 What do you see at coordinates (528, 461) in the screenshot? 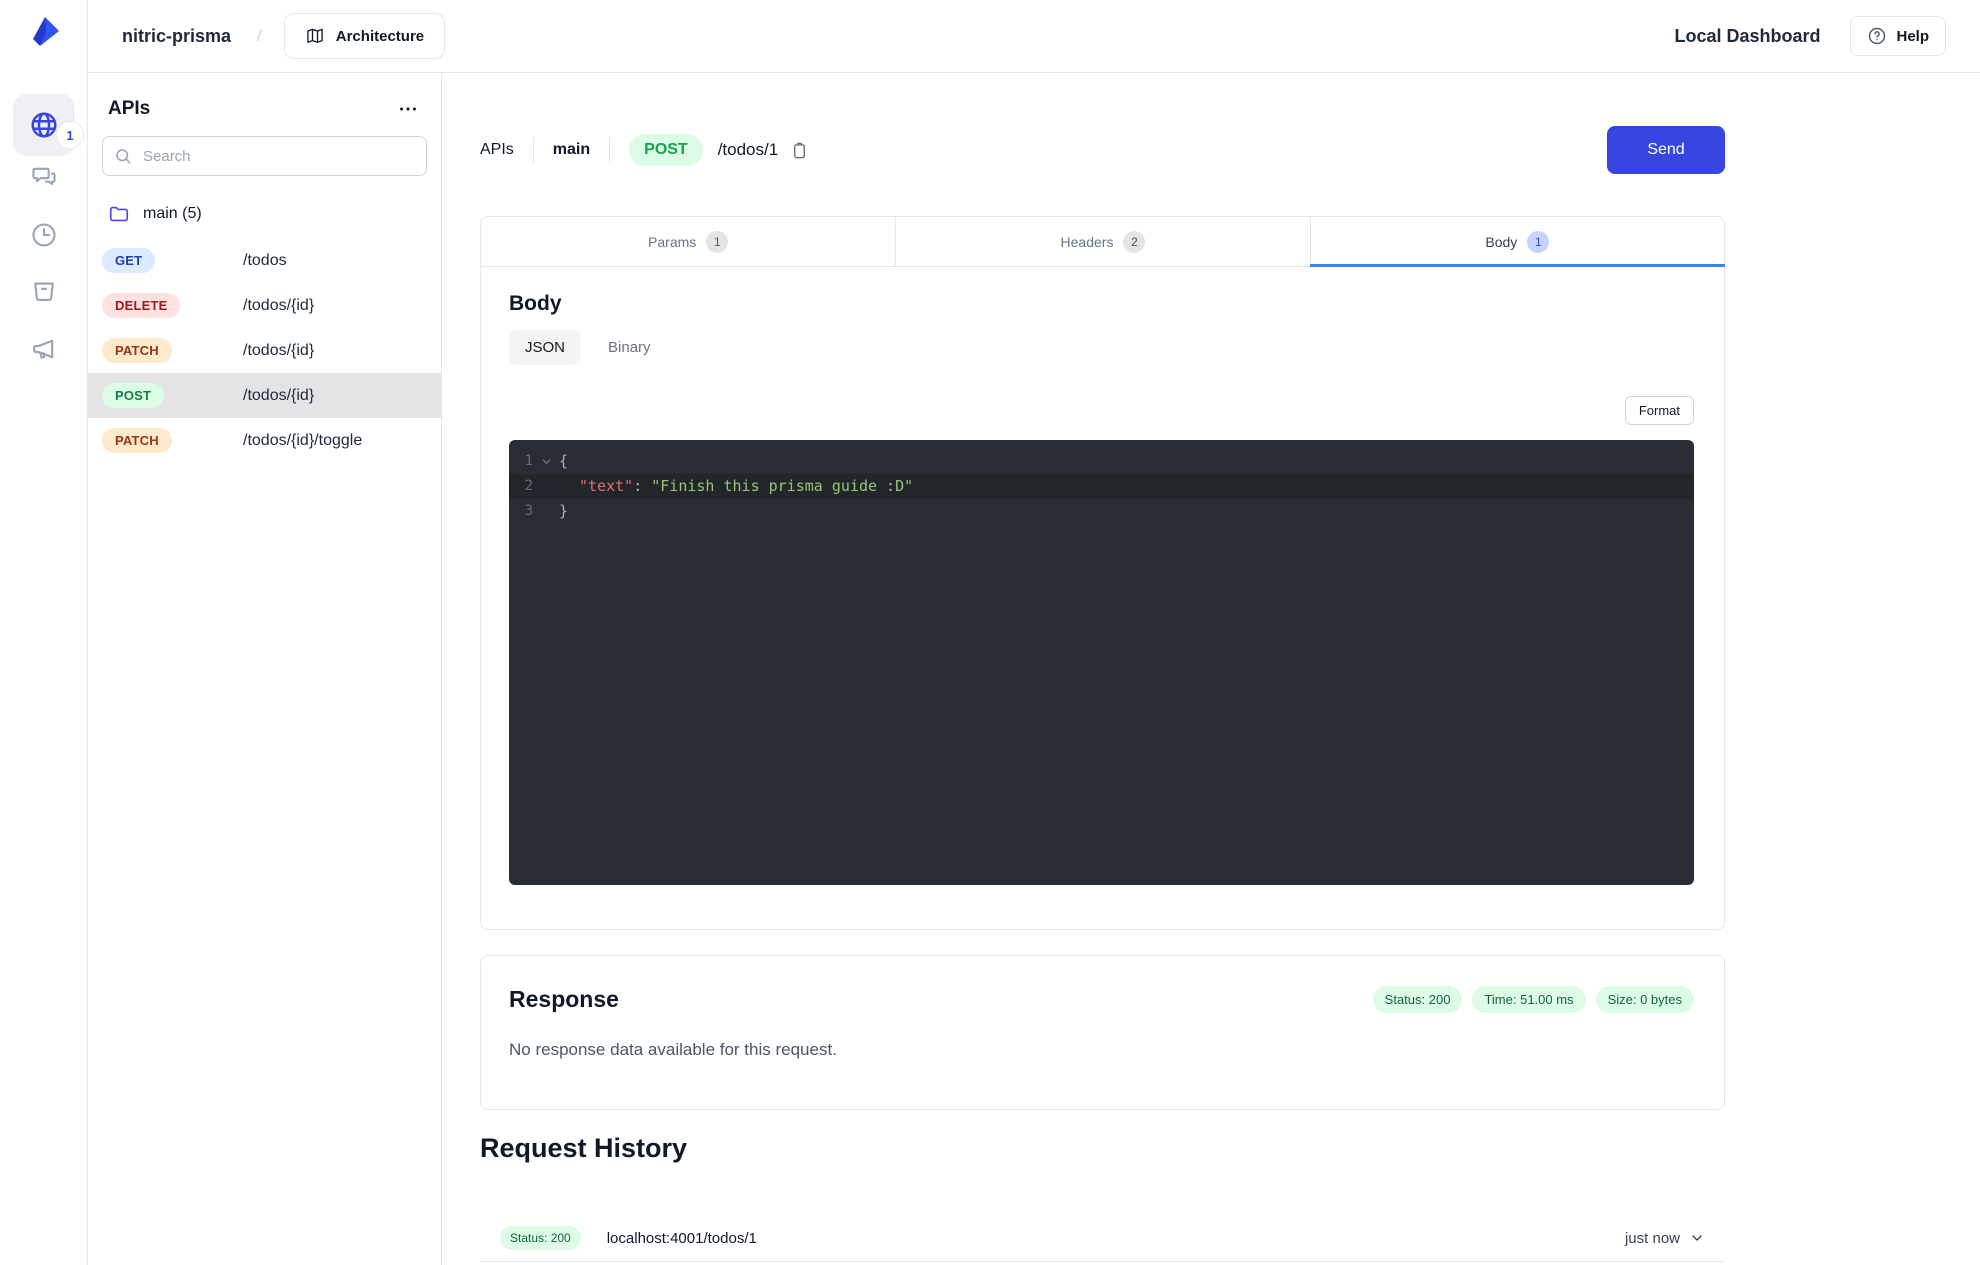
I see `line-number: 1` at bounding box center [528, 461].